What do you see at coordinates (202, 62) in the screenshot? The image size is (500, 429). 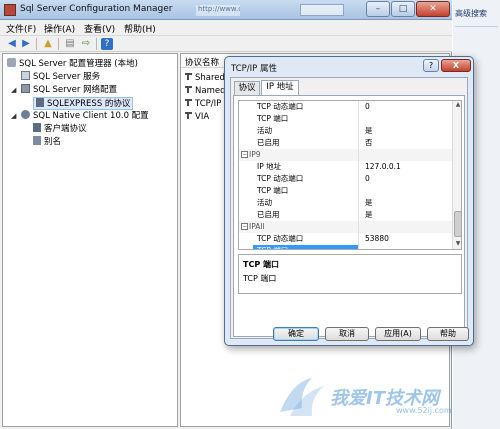 I see `column-protocol-name: 协议名称` at bounding box center [202, 62].